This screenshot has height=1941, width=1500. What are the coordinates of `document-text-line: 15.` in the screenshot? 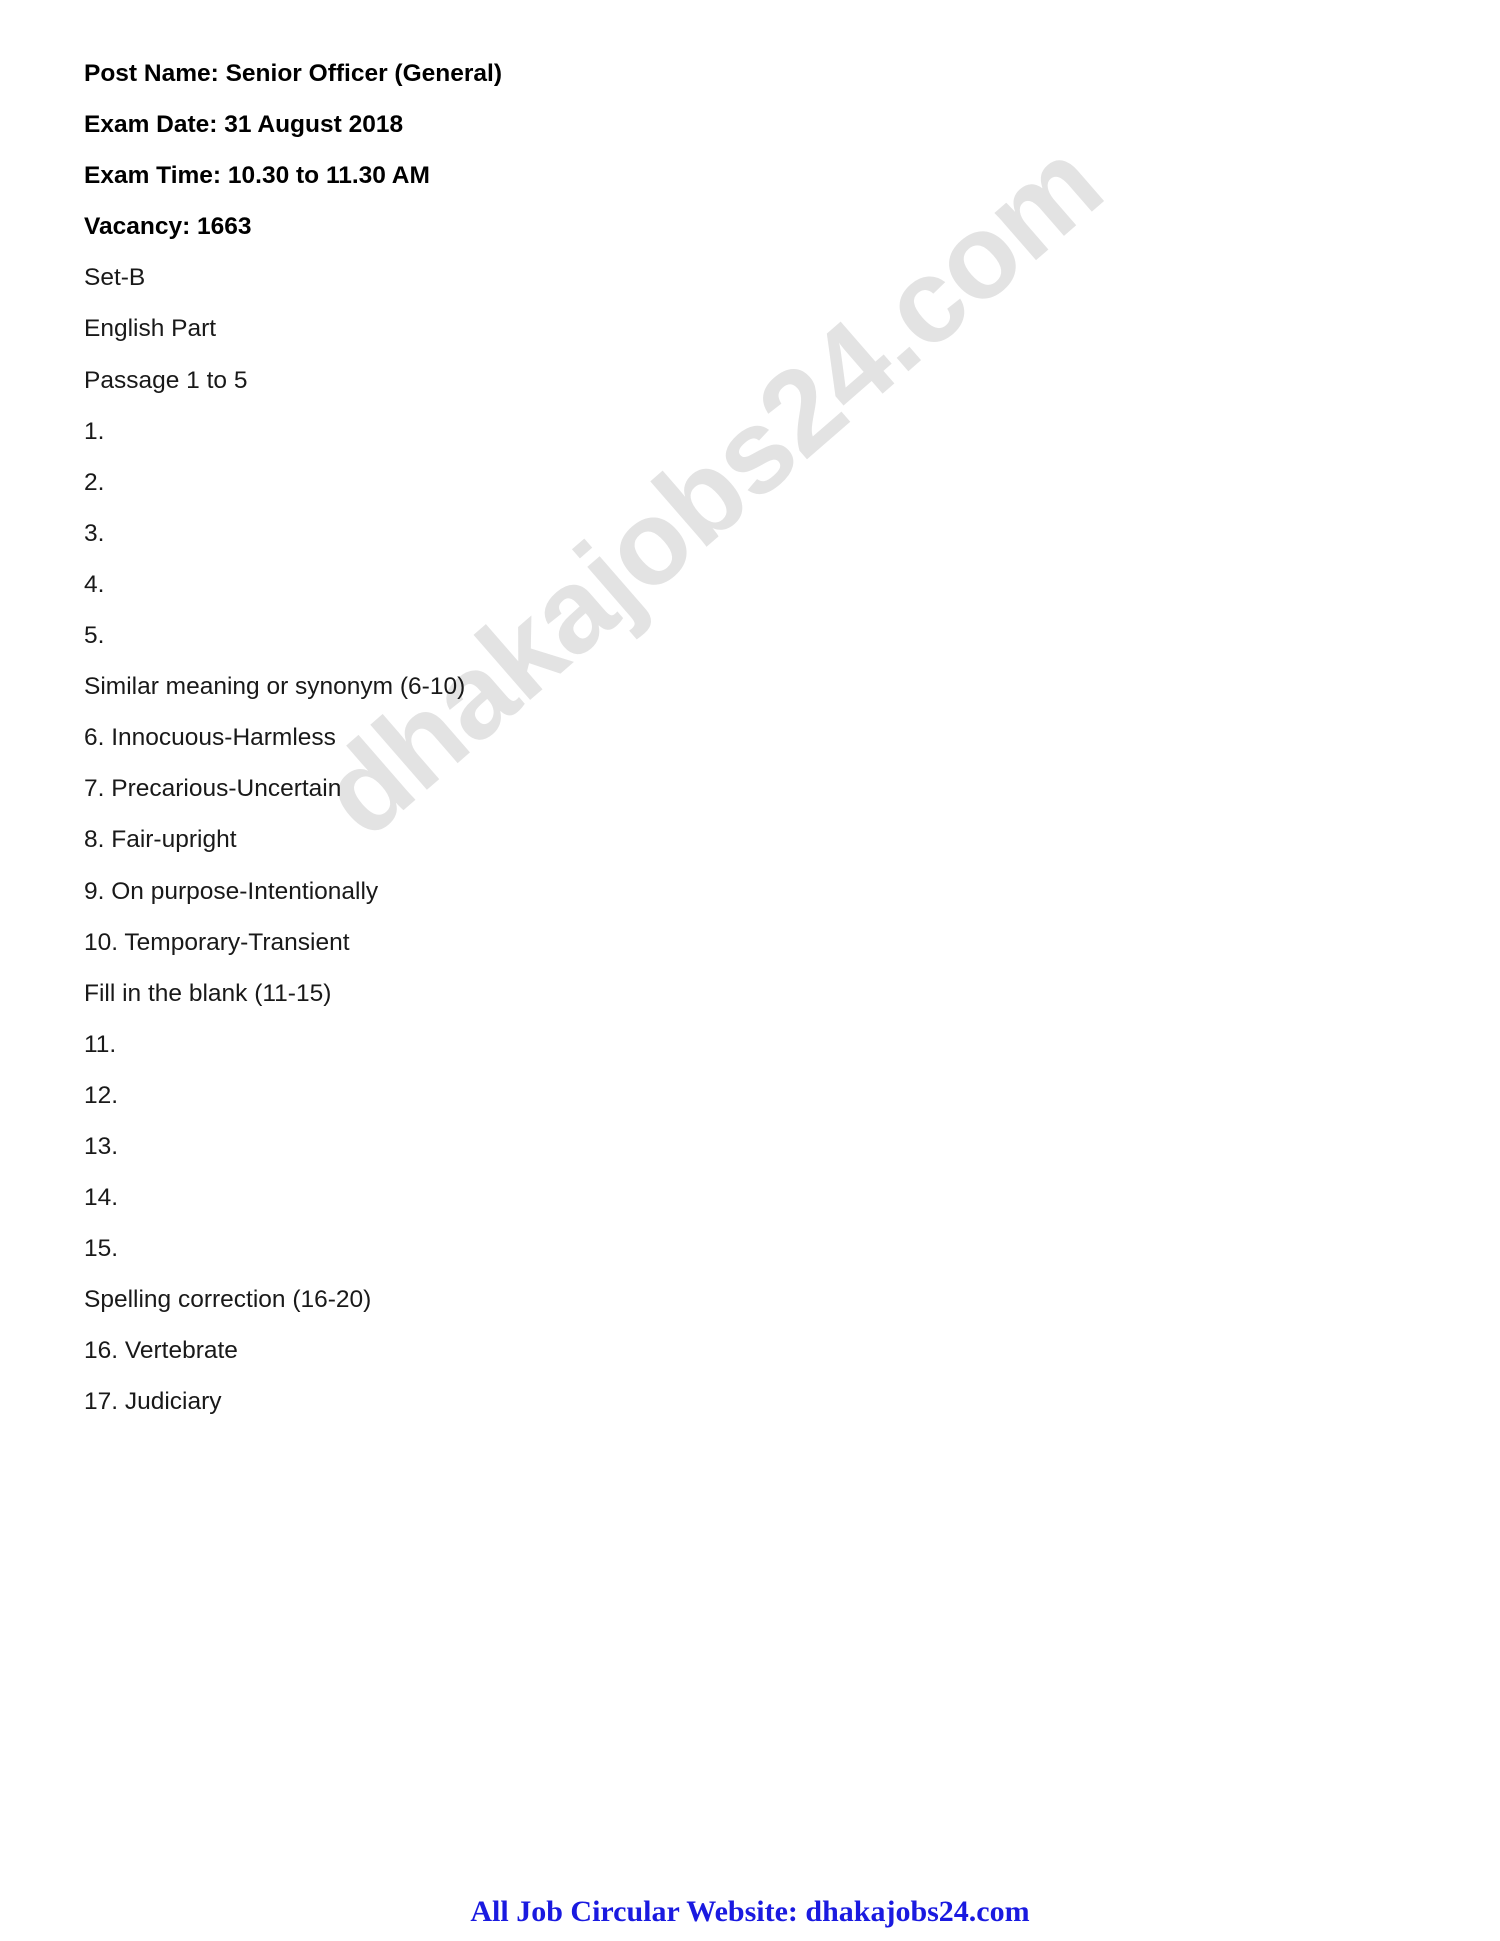 It's located at (101, 1249).